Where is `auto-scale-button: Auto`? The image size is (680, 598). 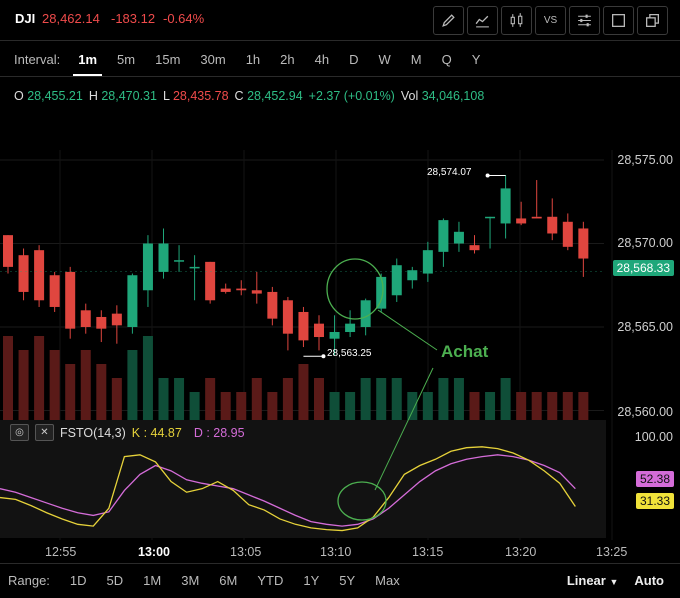
auto-scale-button: Auto is located at coordinates (649, 580).